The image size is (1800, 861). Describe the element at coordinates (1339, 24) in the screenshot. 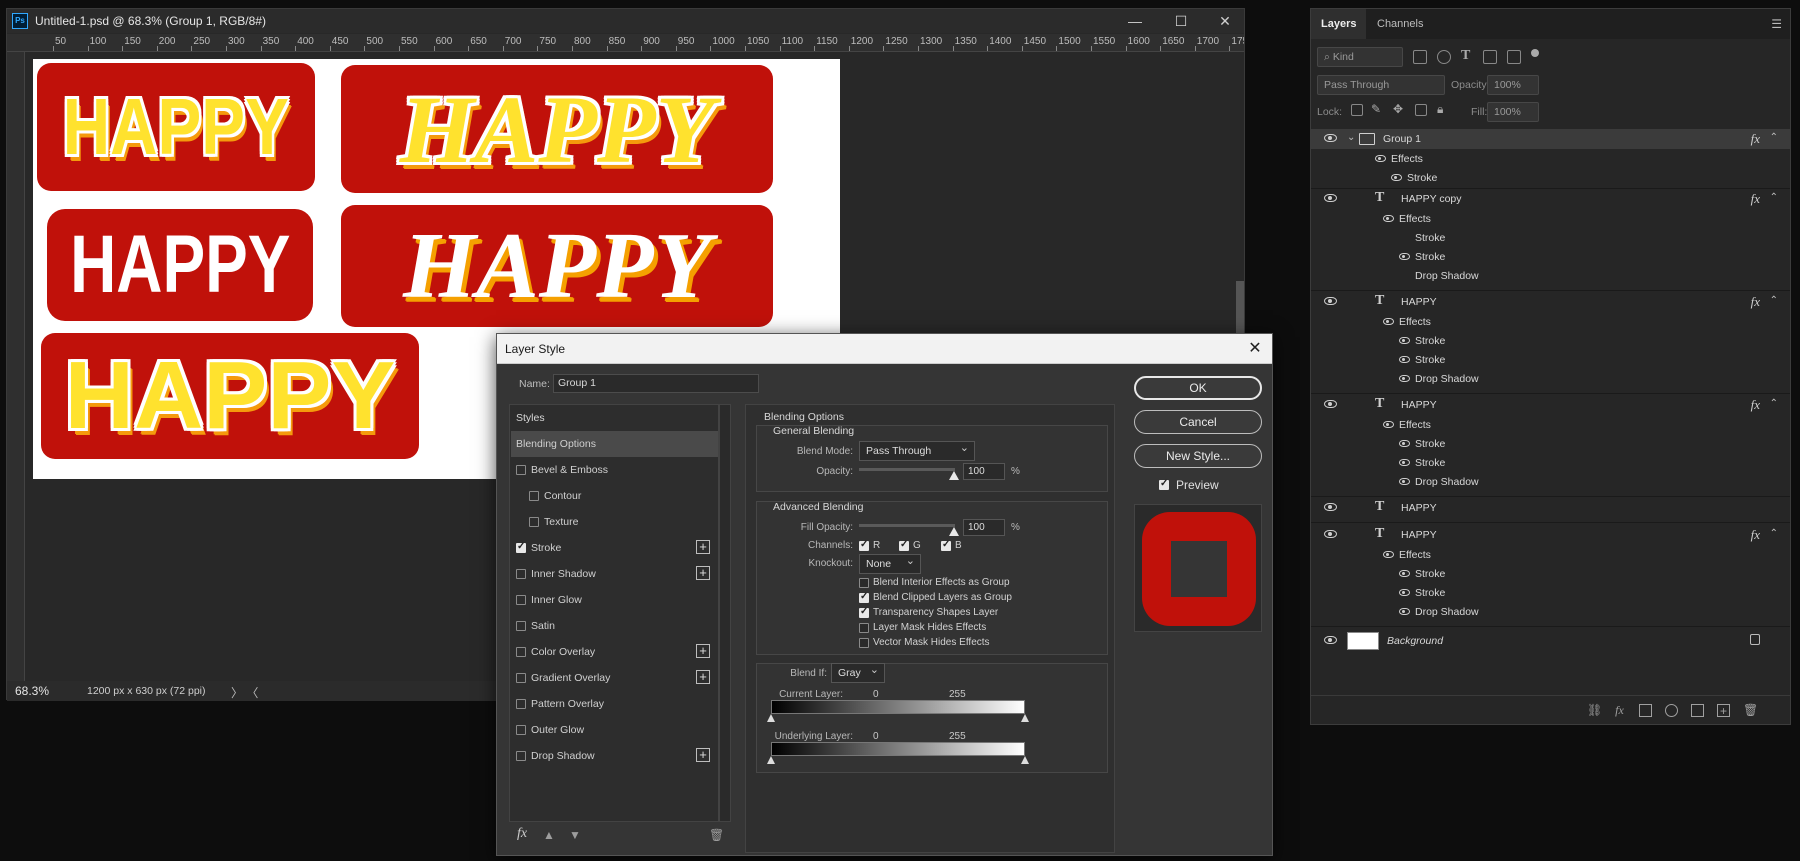

I see `tab-layers: Layers` at that location.